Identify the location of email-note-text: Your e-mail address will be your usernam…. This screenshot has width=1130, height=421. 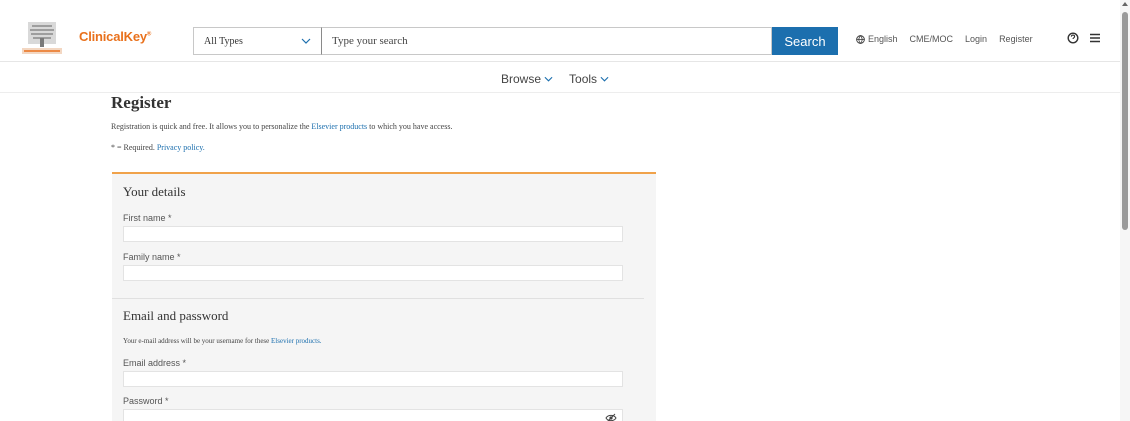
(197, 341).